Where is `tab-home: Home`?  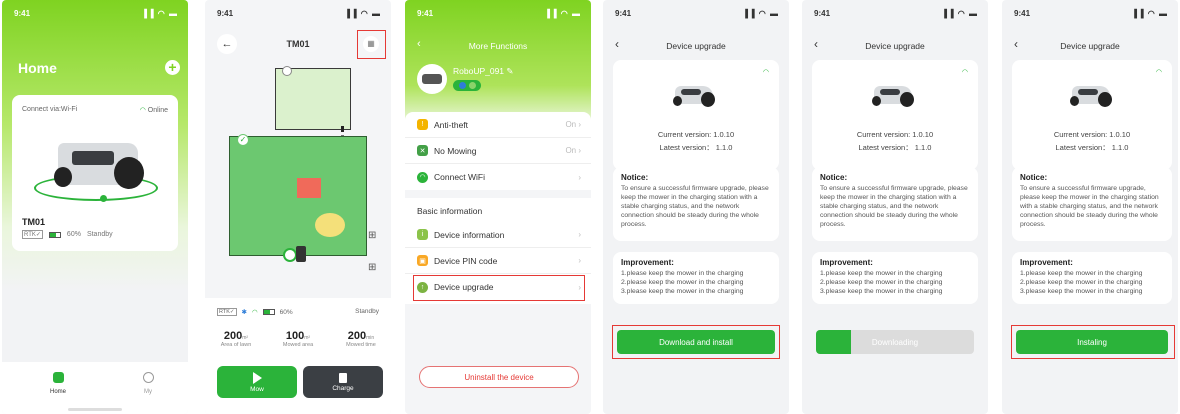
tab-home: Home is located at coordinates (58, 383).